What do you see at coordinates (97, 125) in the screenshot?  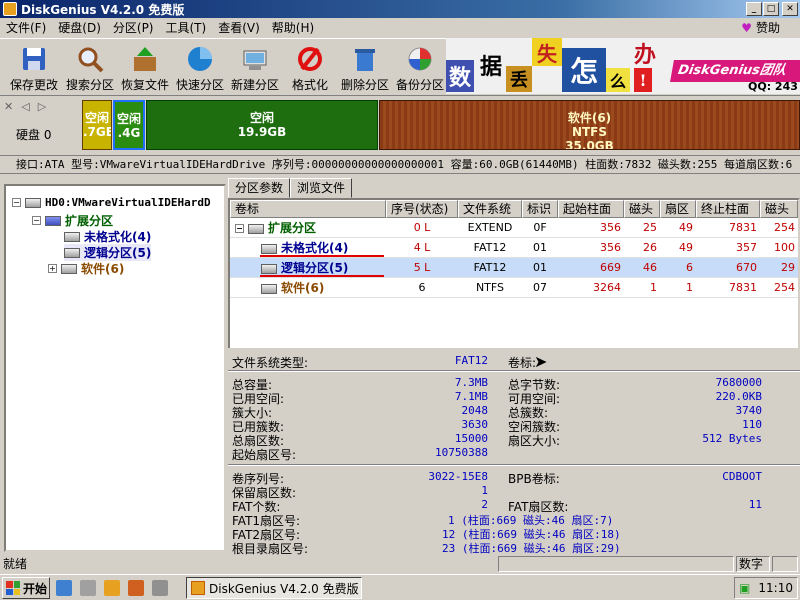 I see `partition-block-free: 空闲 .7GB` at bounding box center [97, 125].